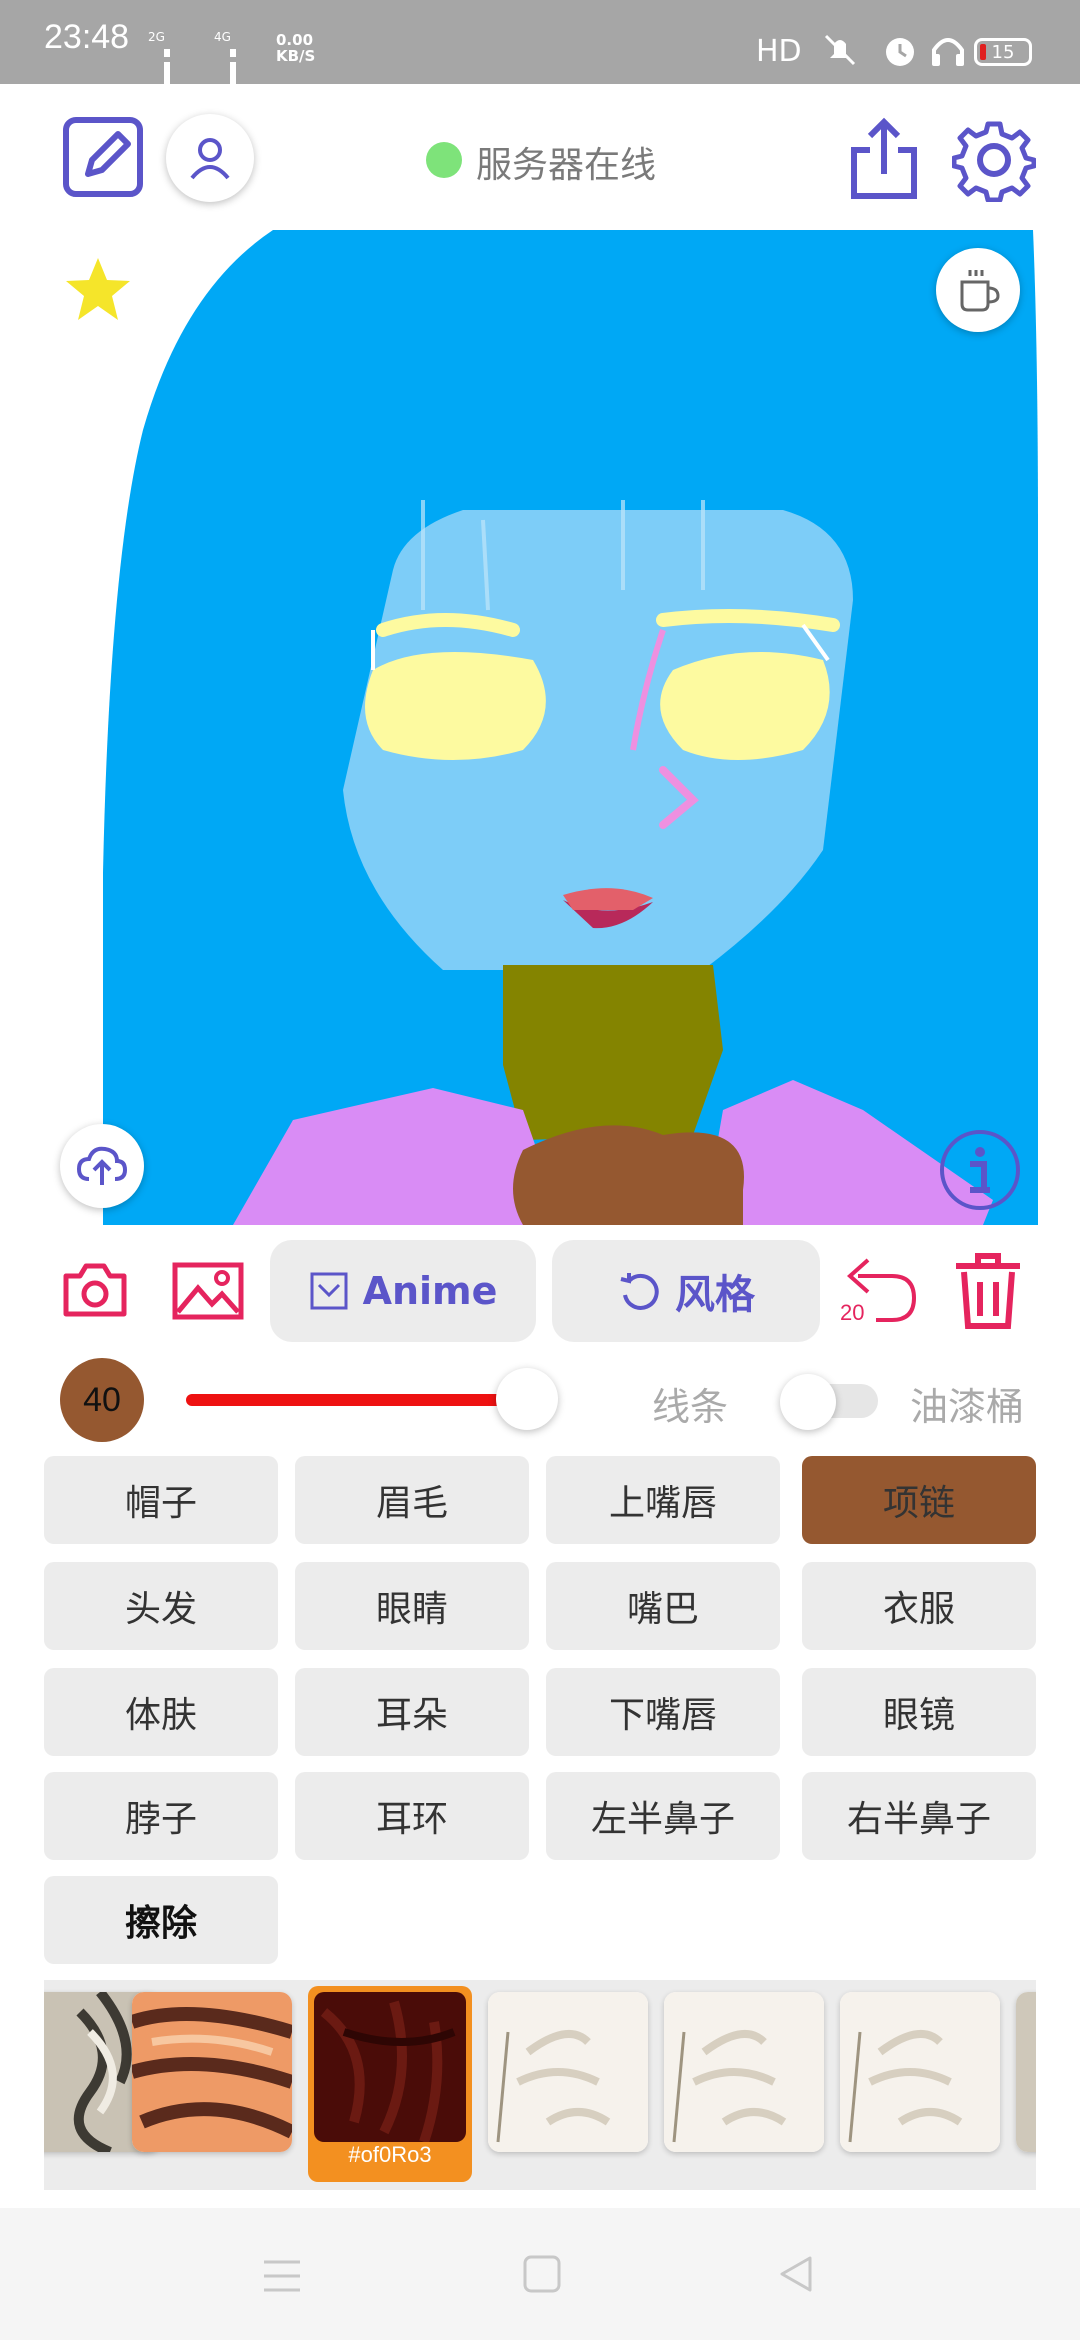 This screenshot has height=2340, width=1080. What do you see at coordinates (663, 1606) in the screenshot?
I see `part-button: 嘴巴` at bounding box center [663, 1606].